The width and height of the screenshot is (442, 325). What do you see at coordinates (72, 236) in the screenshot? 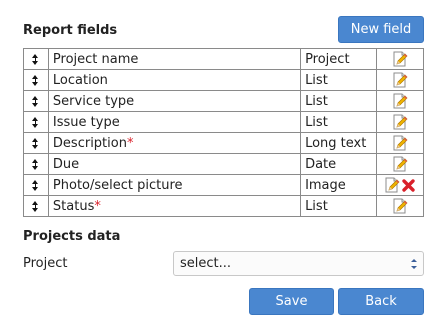
I see `projects-data-title: Projects data` at bounding box center [72, 236].